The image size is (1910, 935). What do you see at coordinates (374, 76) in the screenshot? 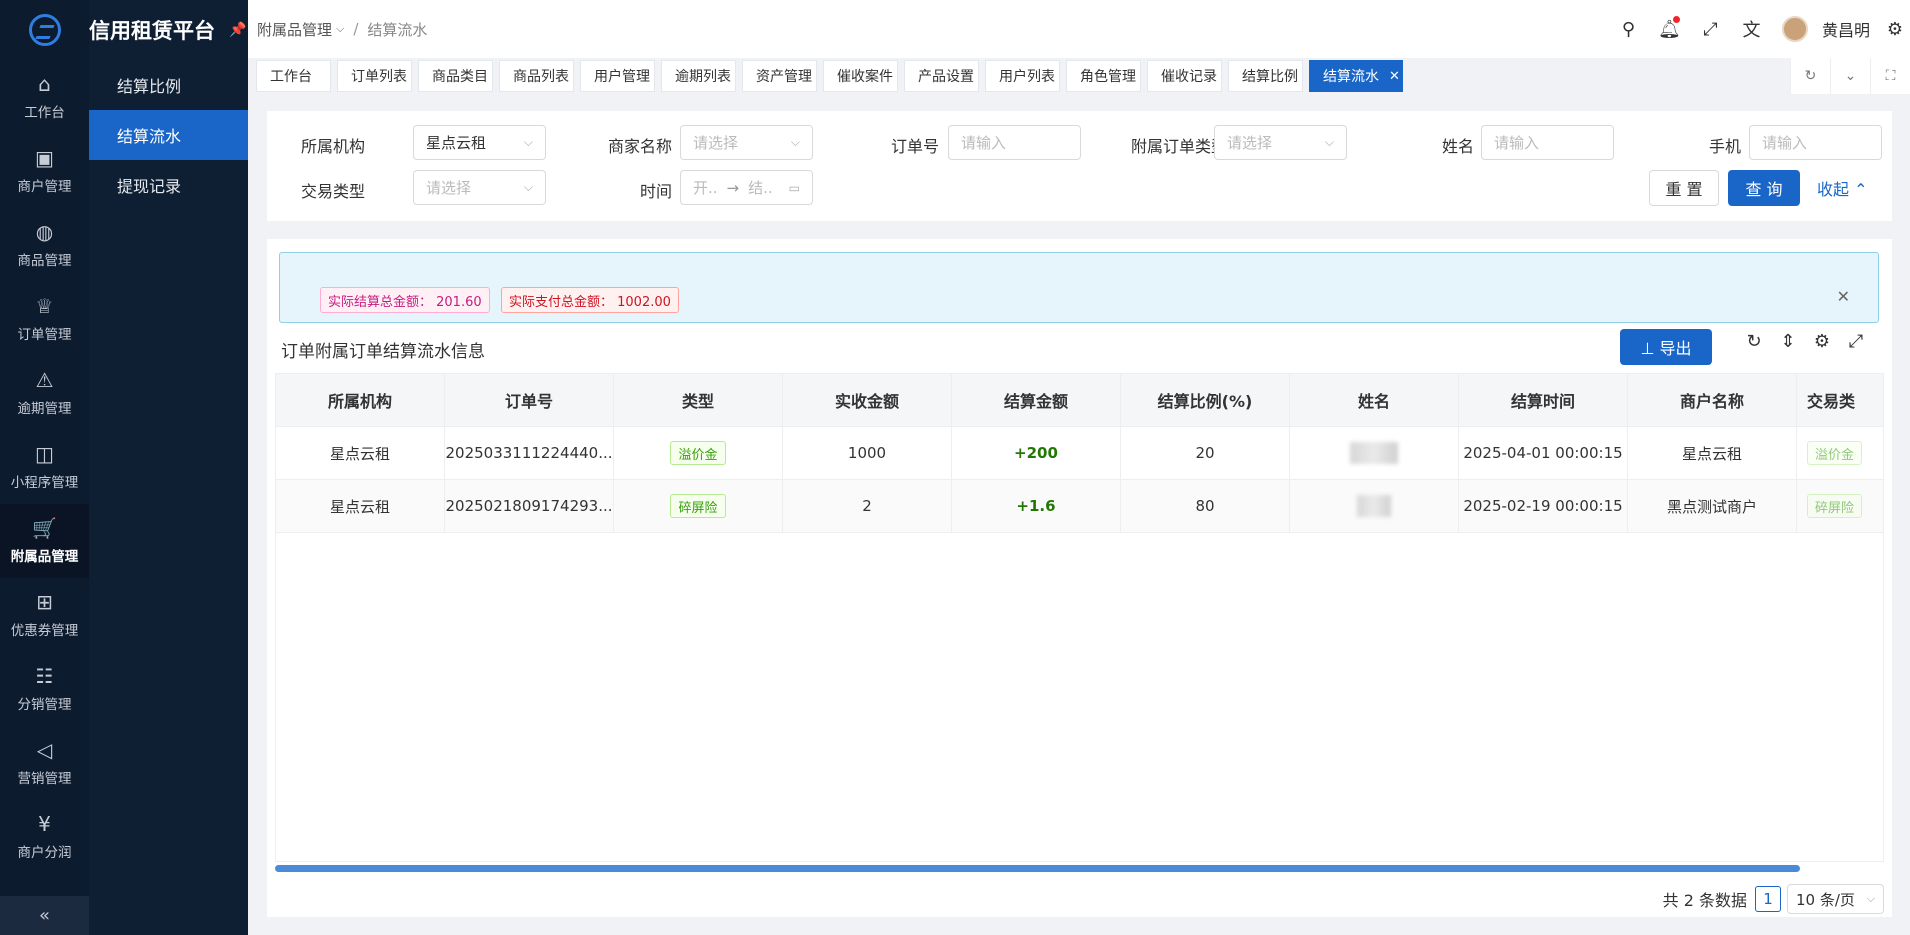
I see `tab-1: 订单列表` at bounding box center [374, 76].